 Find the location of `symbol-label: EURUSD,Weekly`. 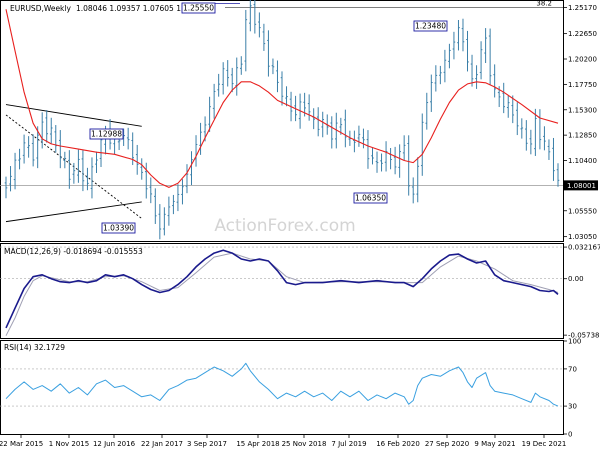

symbol-label: EURUSD,Weekly is located at coordinates (40, 8).